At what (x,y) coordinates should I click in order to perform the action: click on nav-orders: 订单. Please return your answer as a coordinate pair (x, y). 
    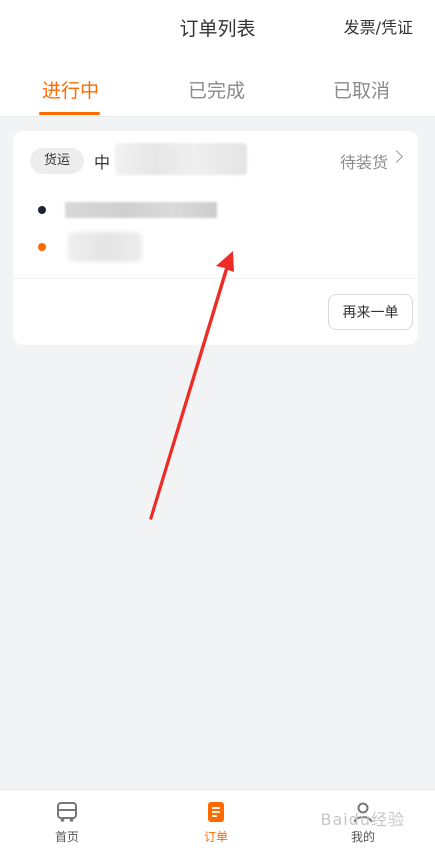
    Looking at the image, I should click on (216, 820).